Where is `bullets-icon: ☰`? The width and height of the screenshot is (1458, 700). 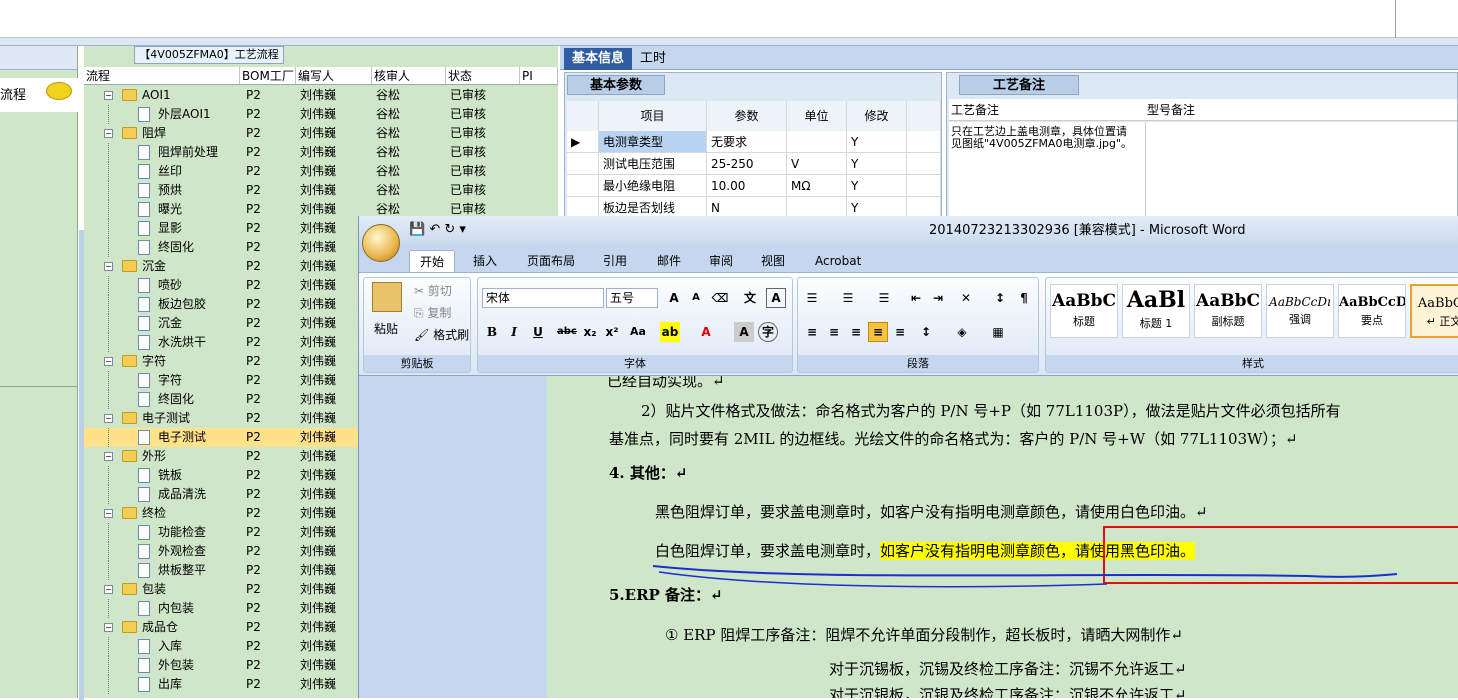 bullets-icon: ☰ is located at coordinates (812, 298).